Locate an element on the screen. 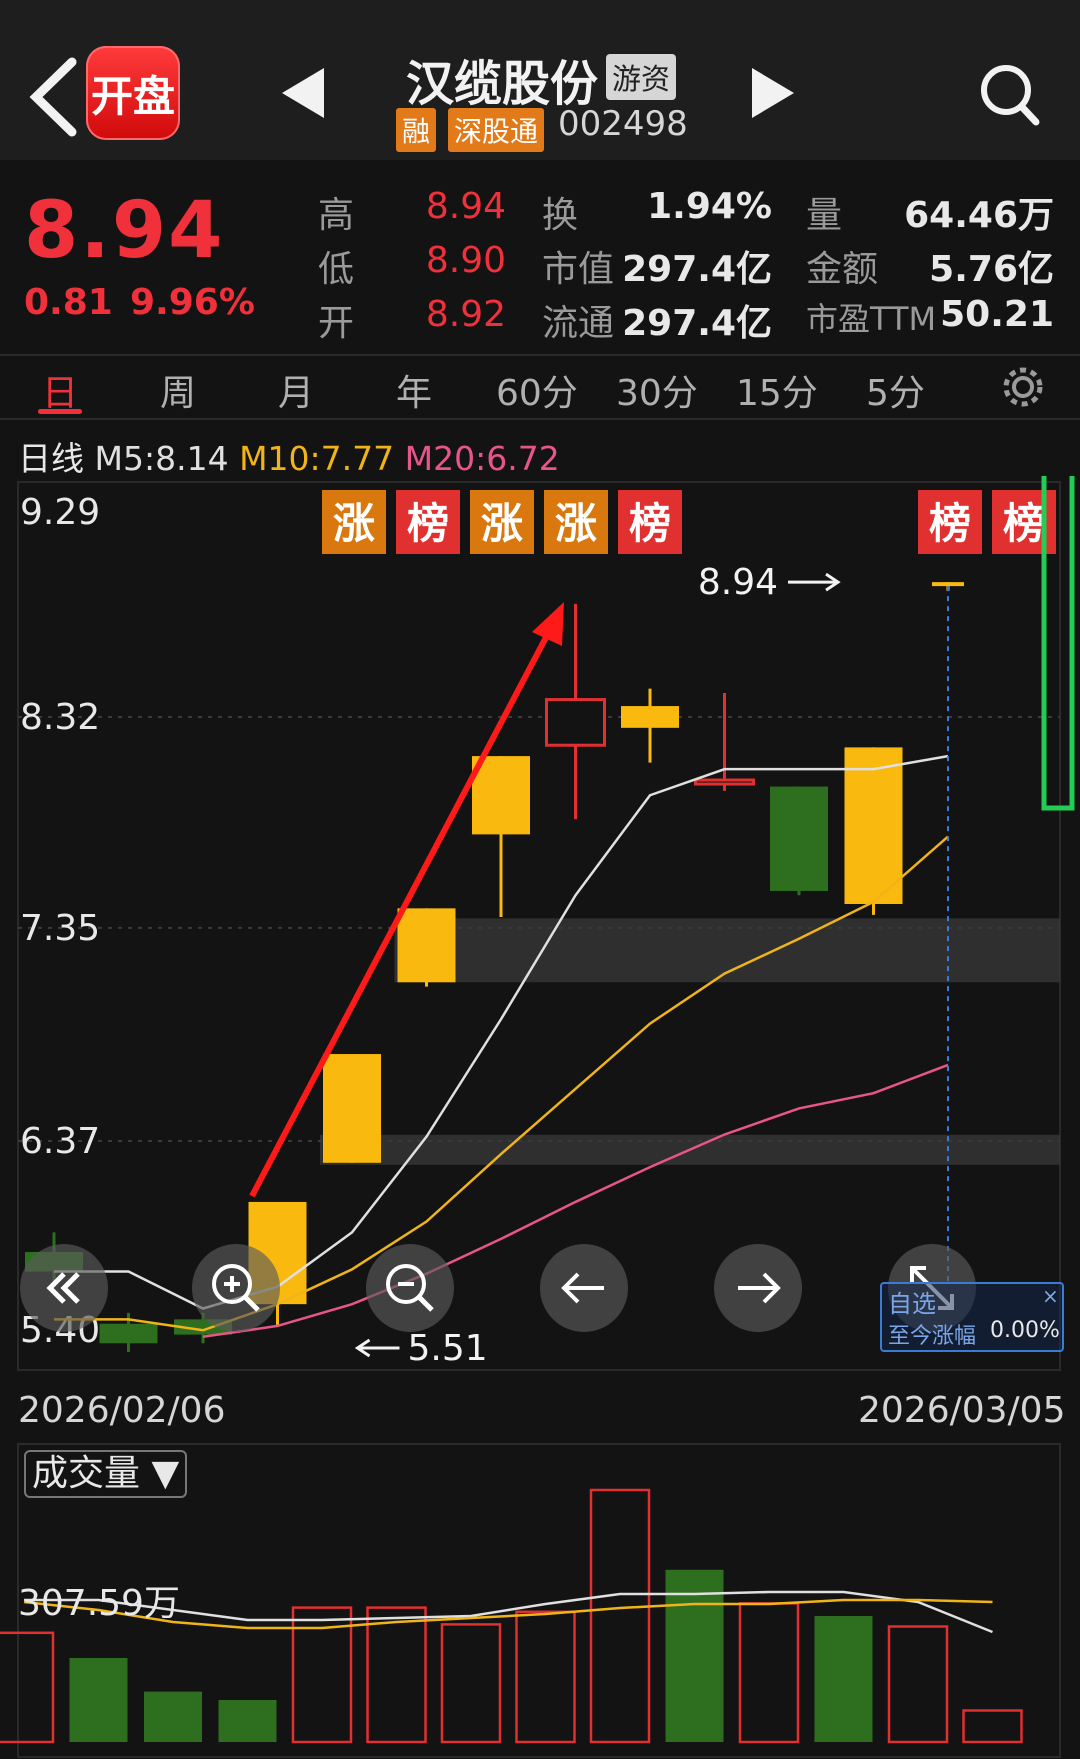 This screenshot has width=1080, height=1759. turnover-label: 换 is located at coordinates (560, 215).